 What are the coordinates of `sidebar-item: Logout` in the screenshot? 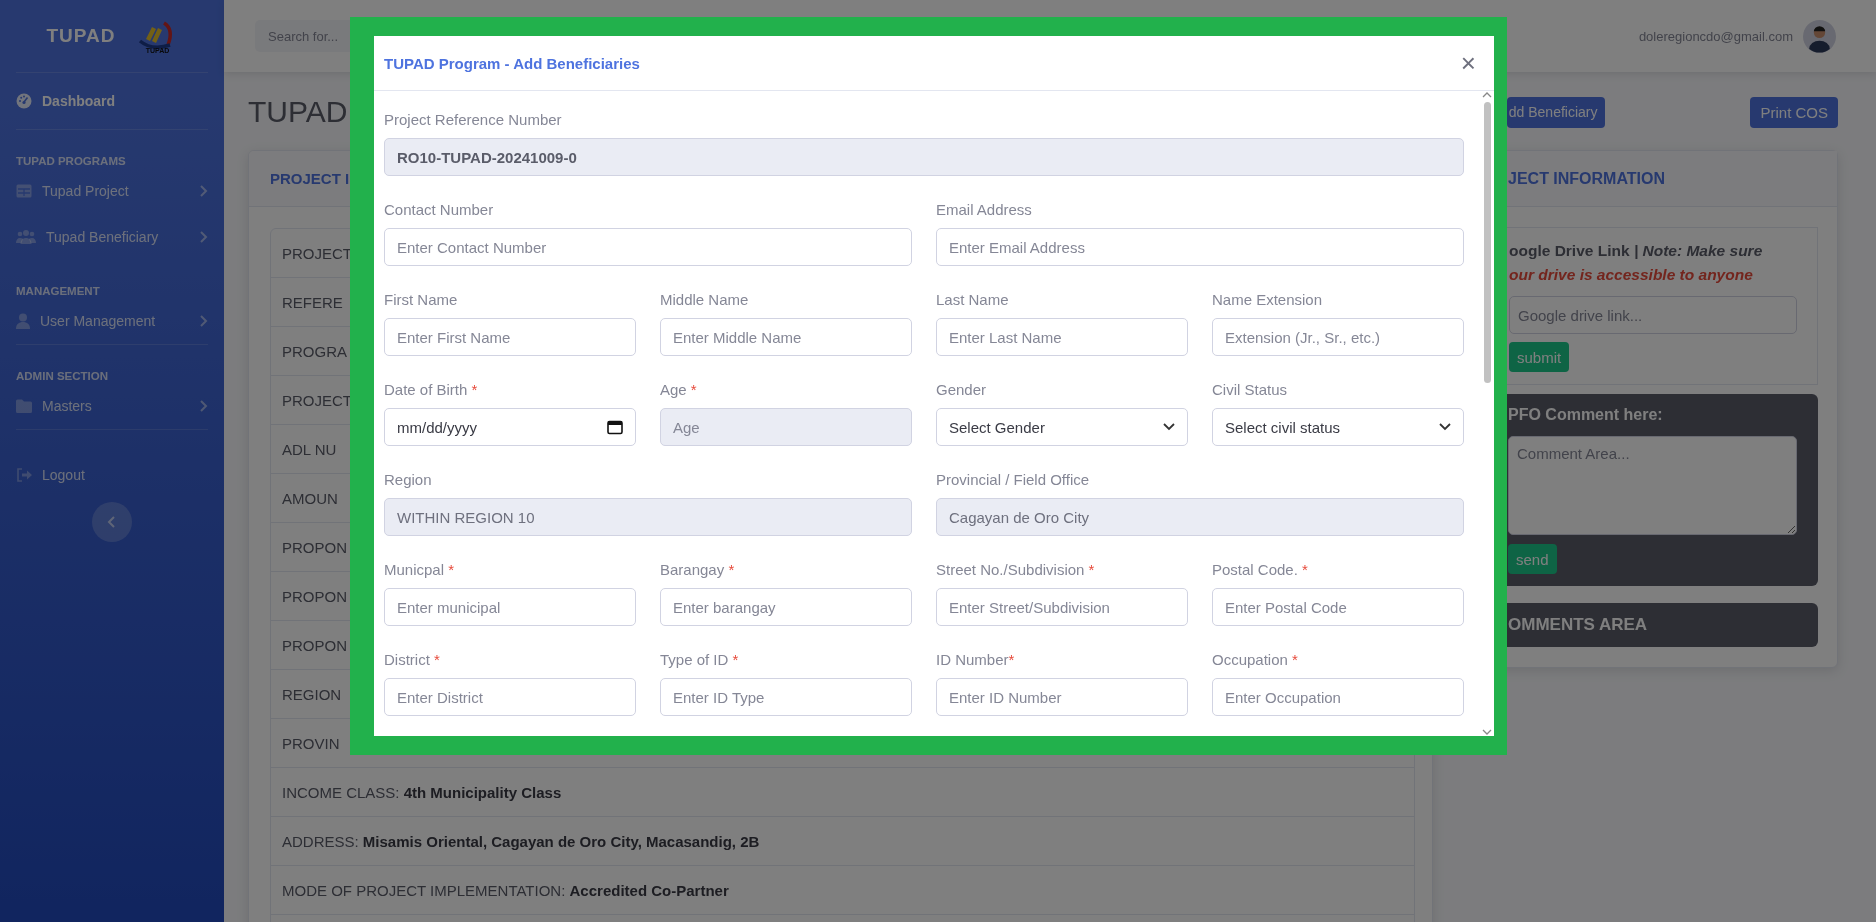 It's located at (112, 475).